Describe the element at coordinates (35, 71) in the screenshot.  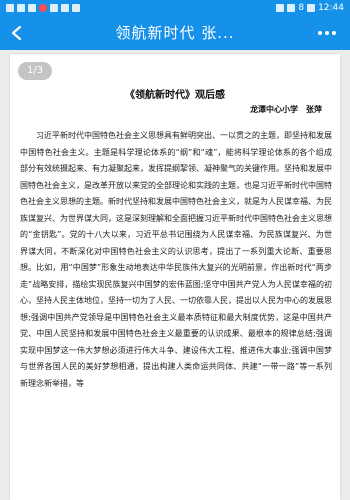
I see `page-indicator: 1/3` at that location.